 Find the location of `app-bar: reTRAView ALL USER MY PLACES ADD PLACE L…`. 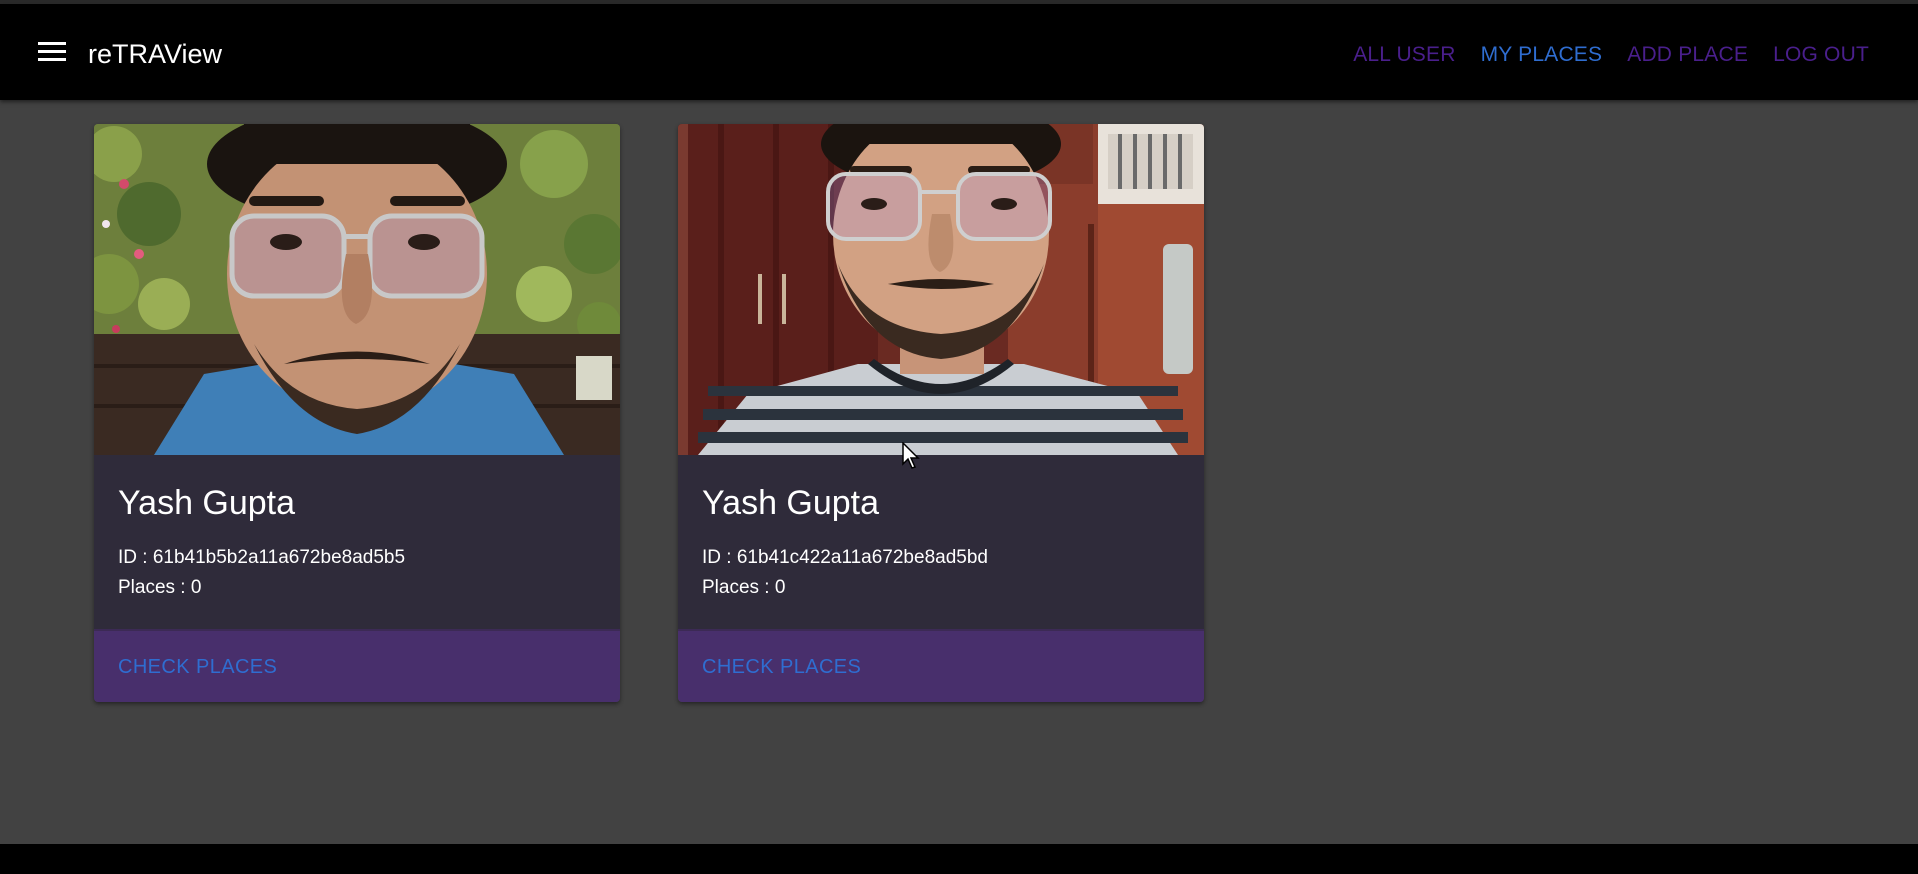

app-bar: reTRAView ALL USER MY PLACES ADD PLACE L… is located at coordinates (959, 52).